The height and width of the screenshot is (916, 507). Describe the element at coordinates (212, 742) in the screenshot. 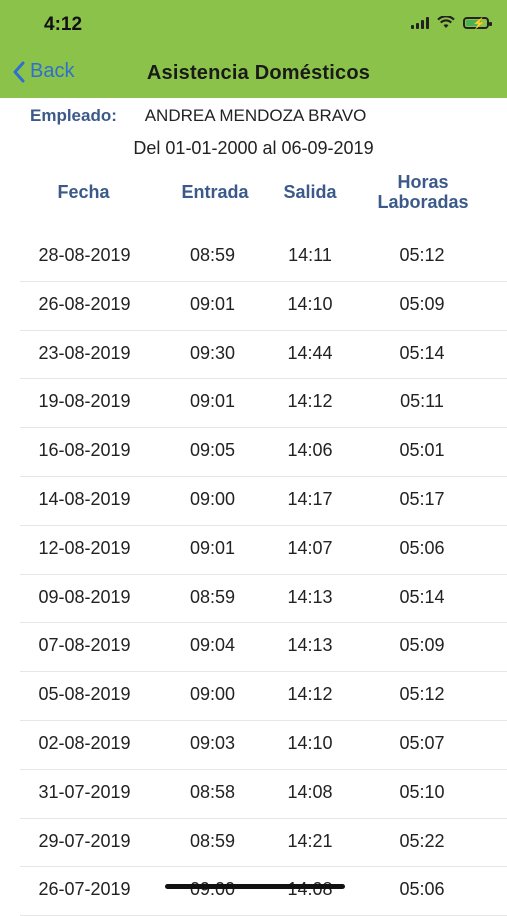

I see `entrada-cell: 09:03` at that location.